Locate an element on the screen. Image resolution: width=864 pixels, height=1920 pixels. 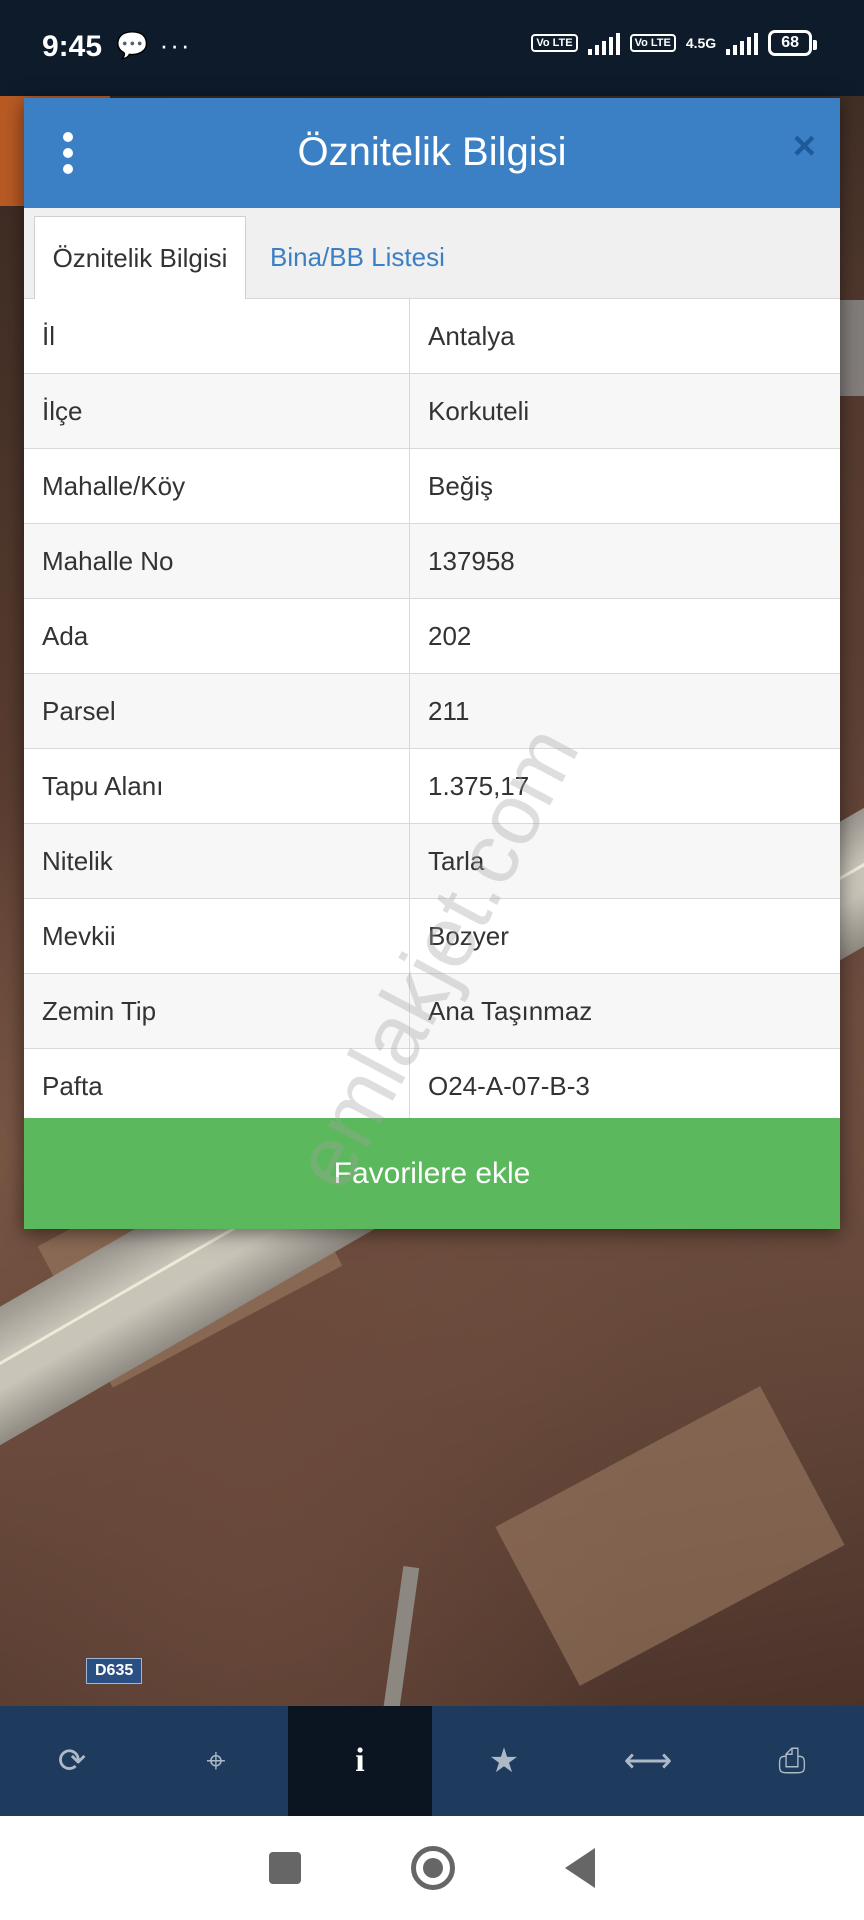
table-row: Ada 202 is located at coordinates (432, 636).